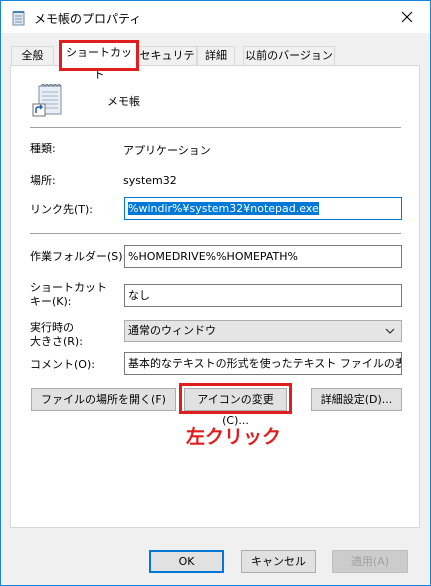 The height and width of the screenshot is (586, 431). What do you see at coordinates (172, 330) in the screenshot?
I see `run-select-value: 通常のウィンドウ` at bounding box center [172, 330].